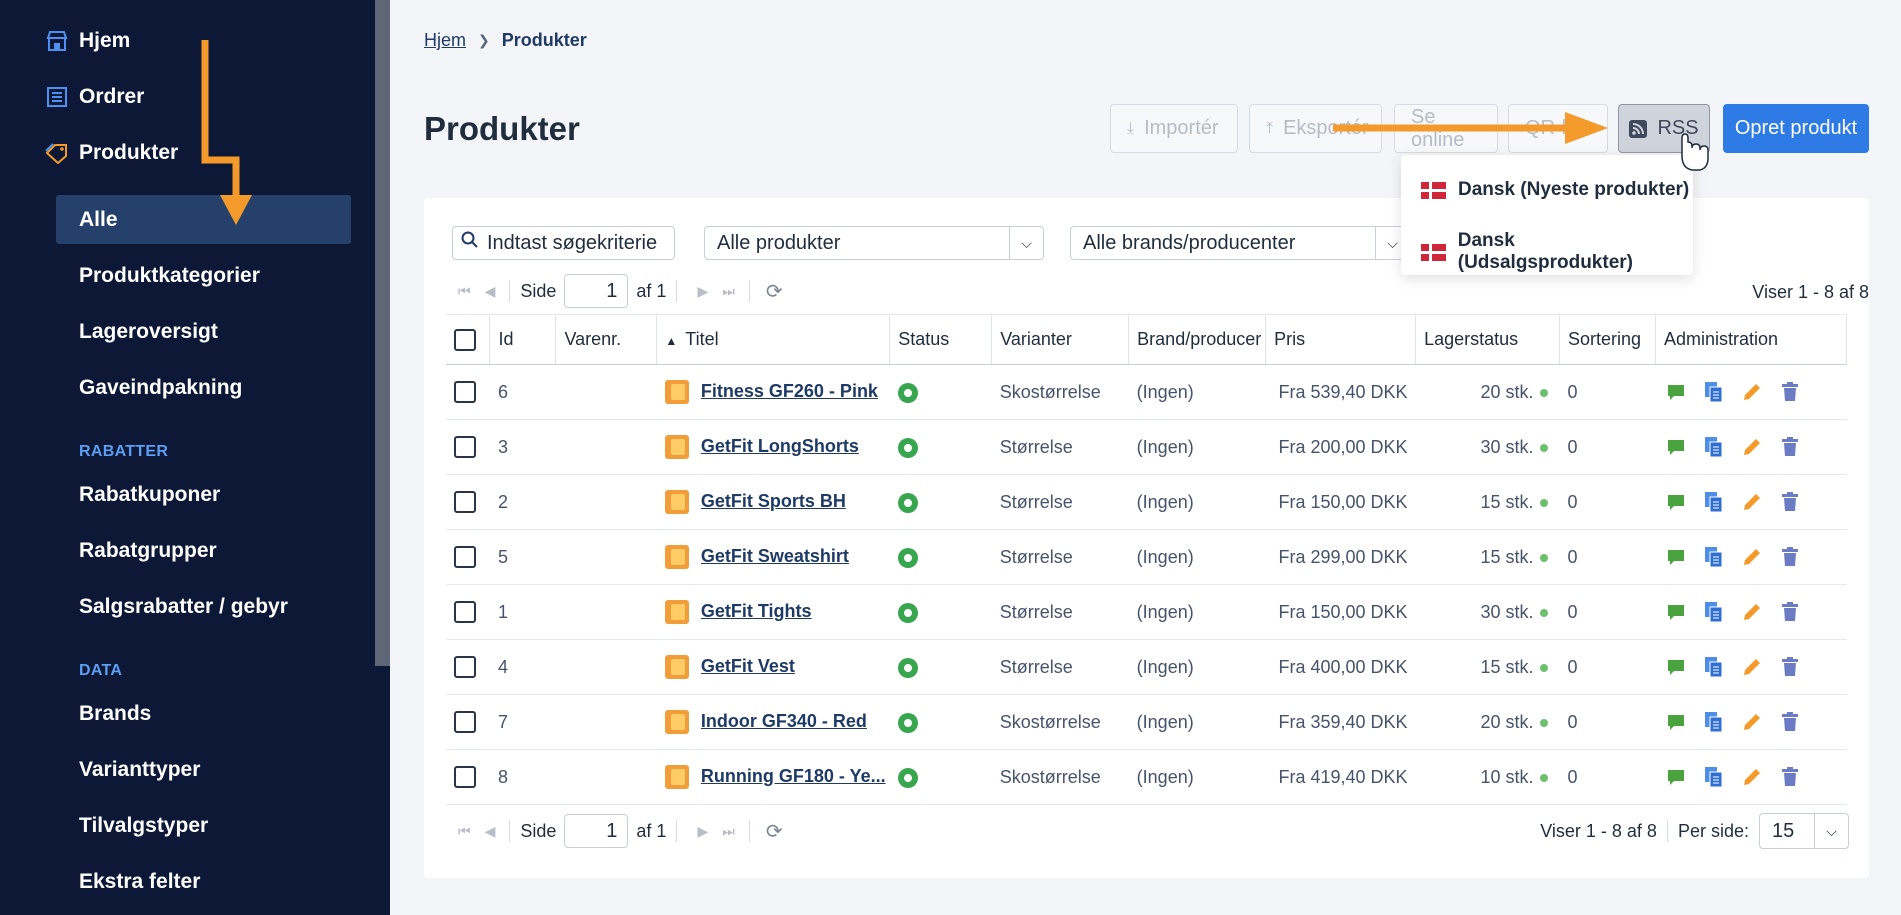 The image size is (1901, 915). What do you see at coordinates (1197, 339) in the screenshot?
I see `column-header-brand: Brand/producer` at bounding box center [1197, 339].